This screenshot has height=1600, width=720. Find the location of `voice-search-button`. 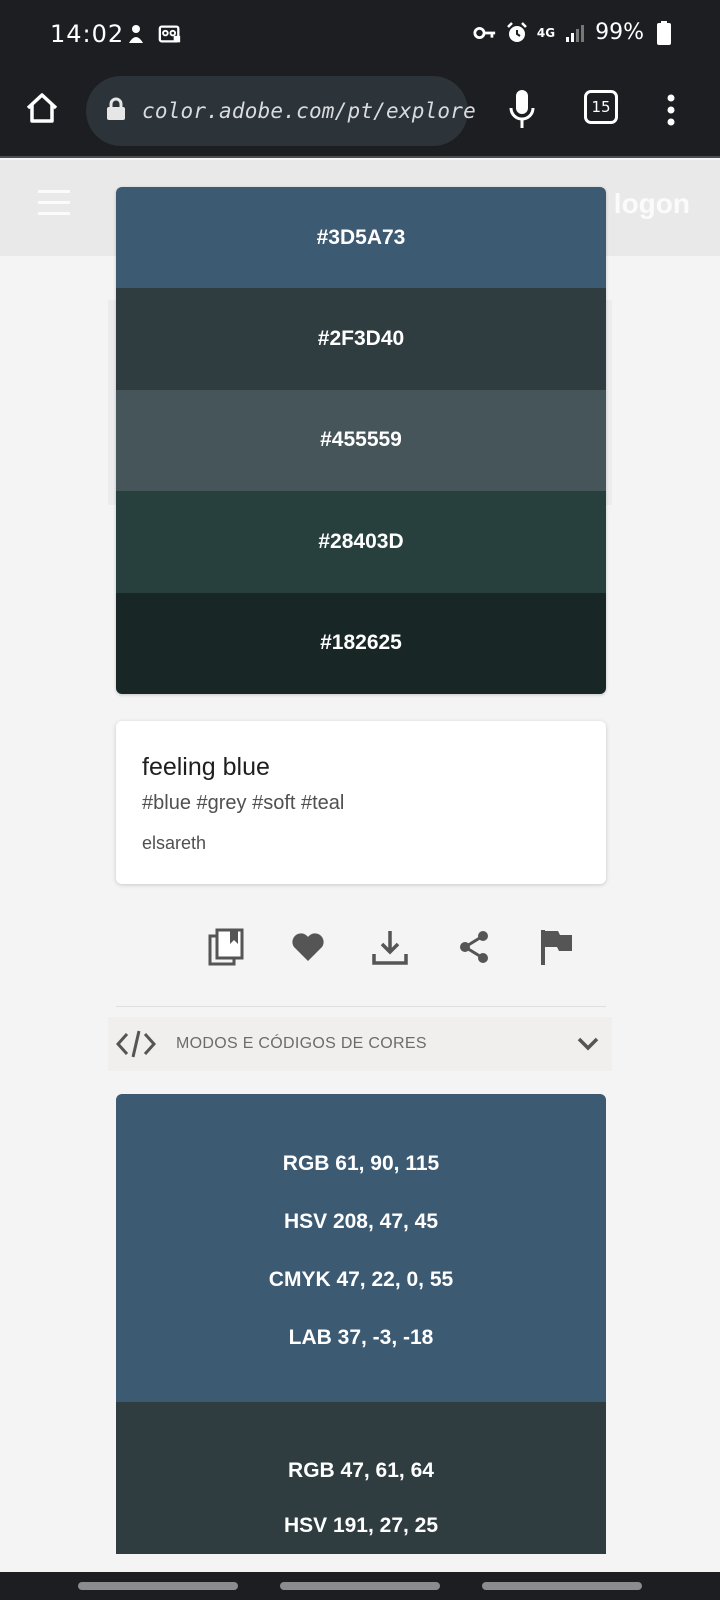

voice-search-button is located at coordinates (522, 110).